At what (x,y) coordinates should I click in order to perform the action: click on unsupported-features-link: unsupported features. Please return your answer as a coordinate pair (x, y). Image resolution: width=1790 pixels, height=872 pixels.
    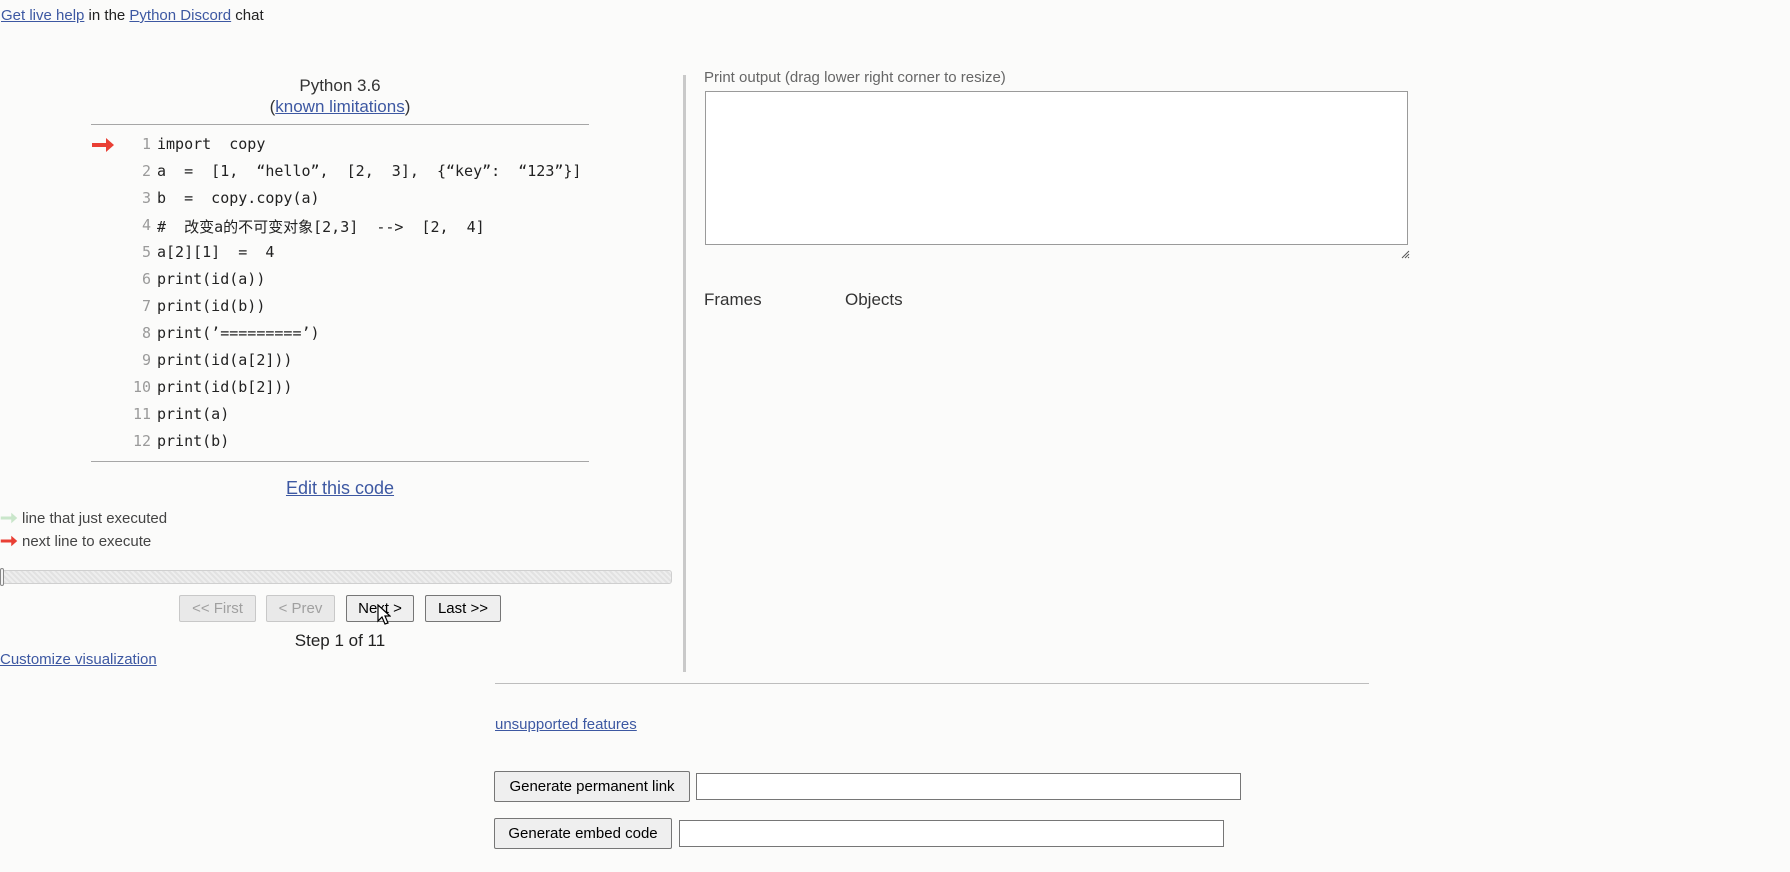
    Looking at the image, I should click on (566, 724).